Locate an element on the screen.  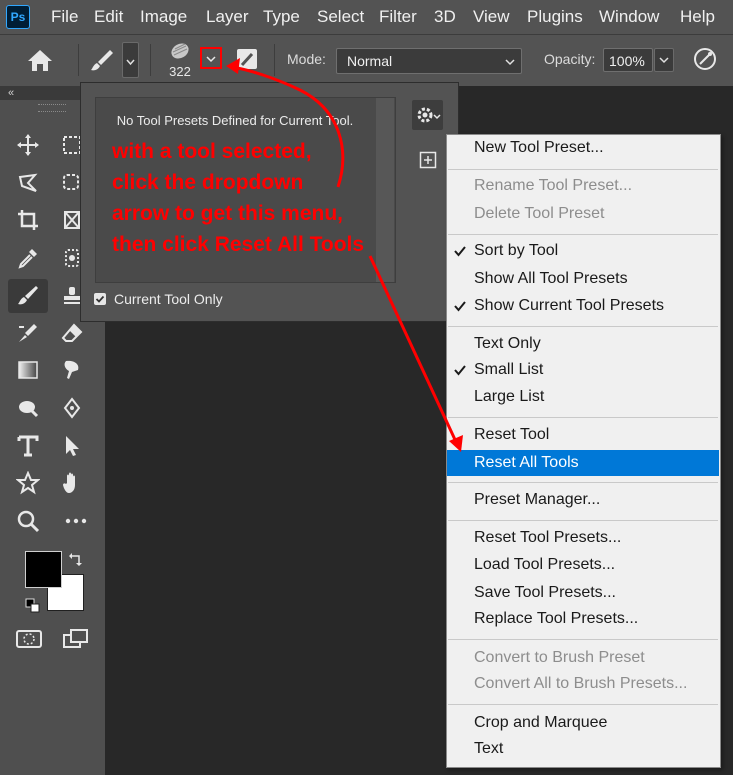
blend-mode-value: Normal is located at coordinates (370, 61).